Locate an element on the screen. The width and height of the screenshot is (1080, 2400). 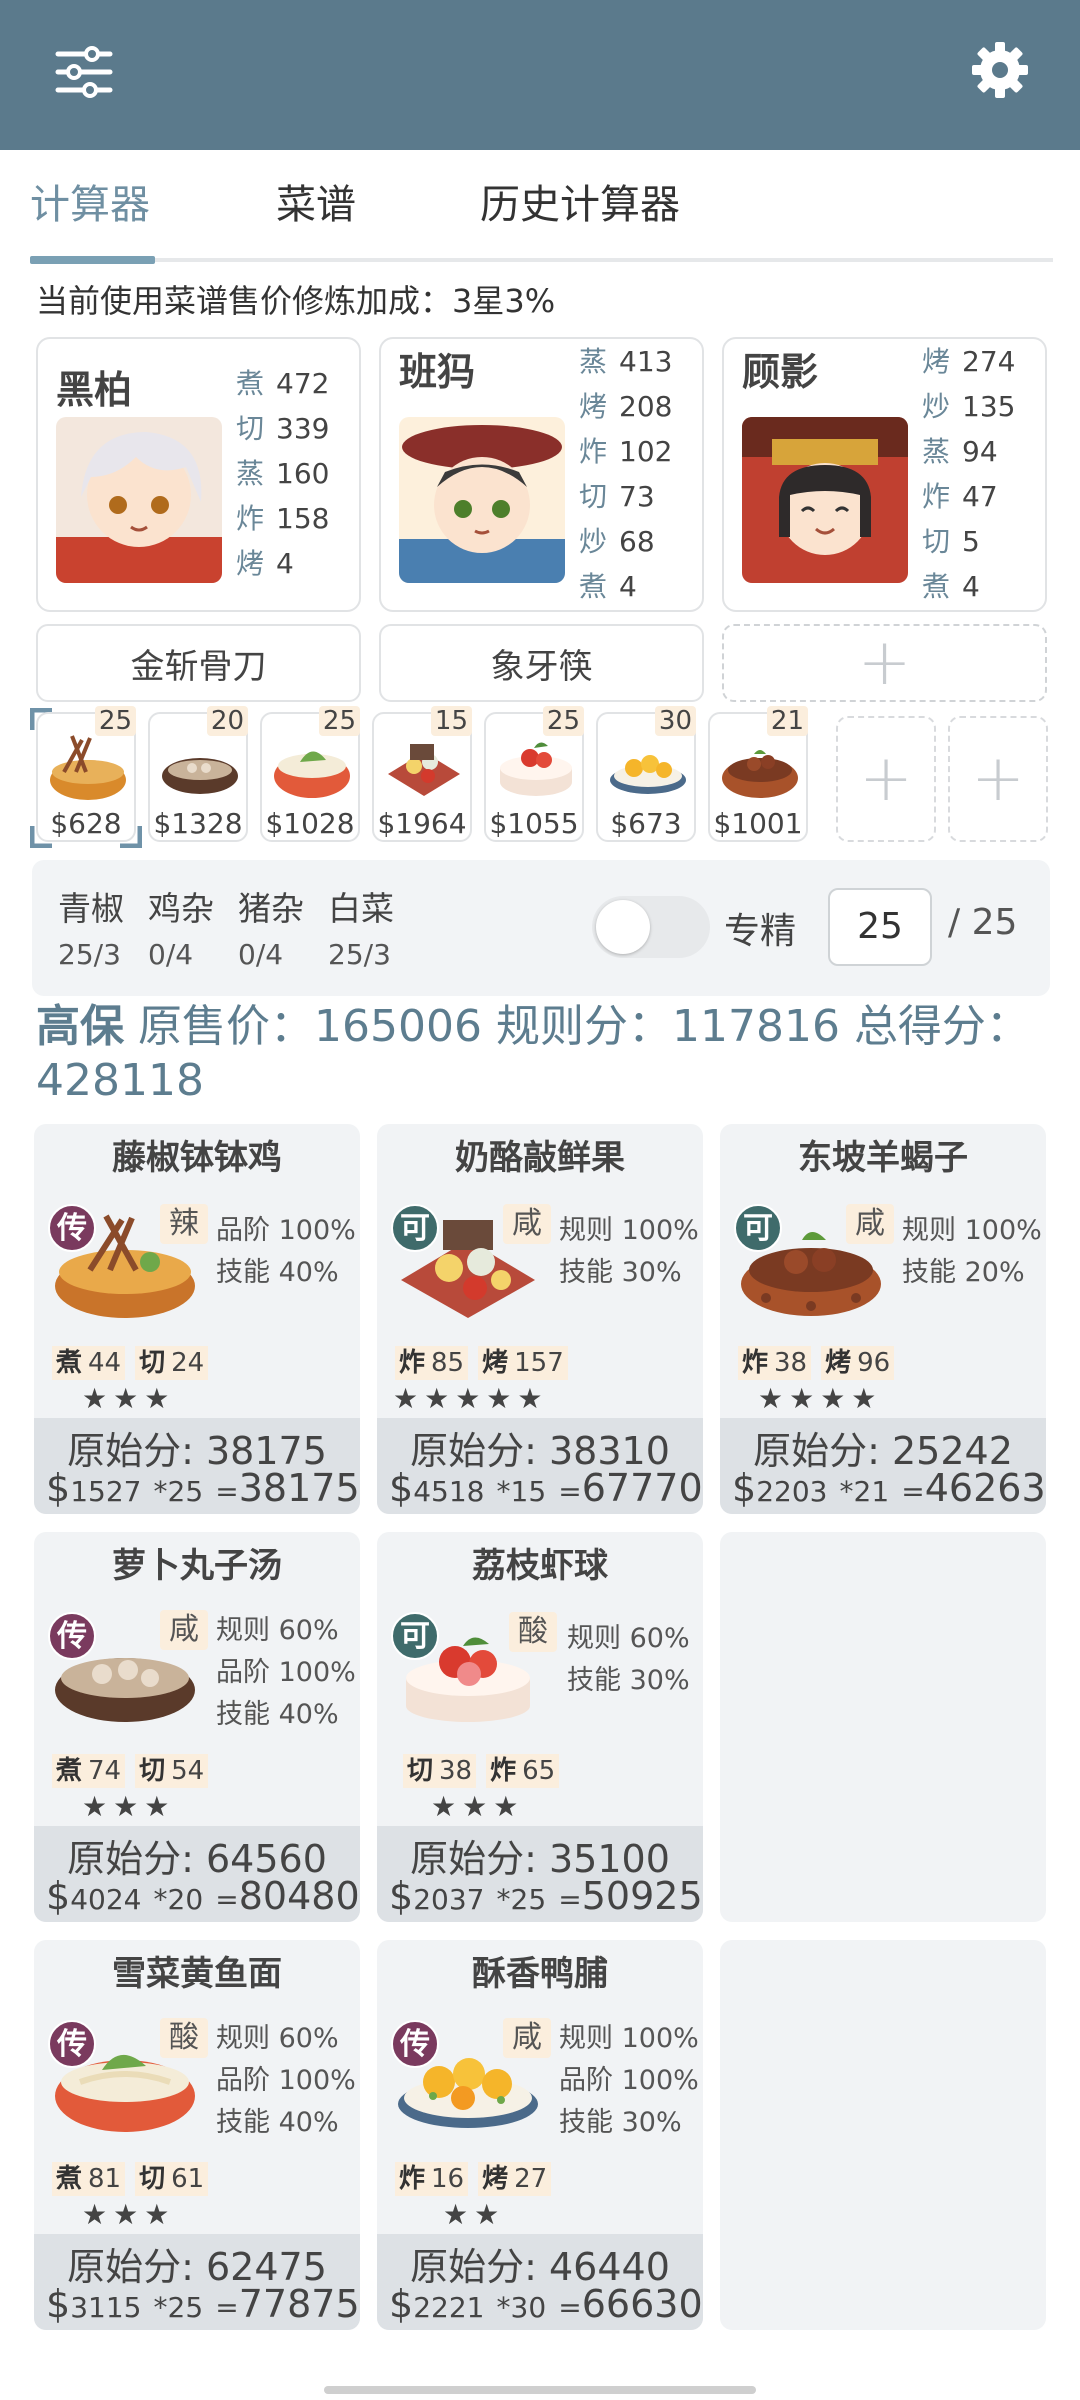
recipe-rules: 规则 100% 技能 20% is located at coordinates (972, 1251).